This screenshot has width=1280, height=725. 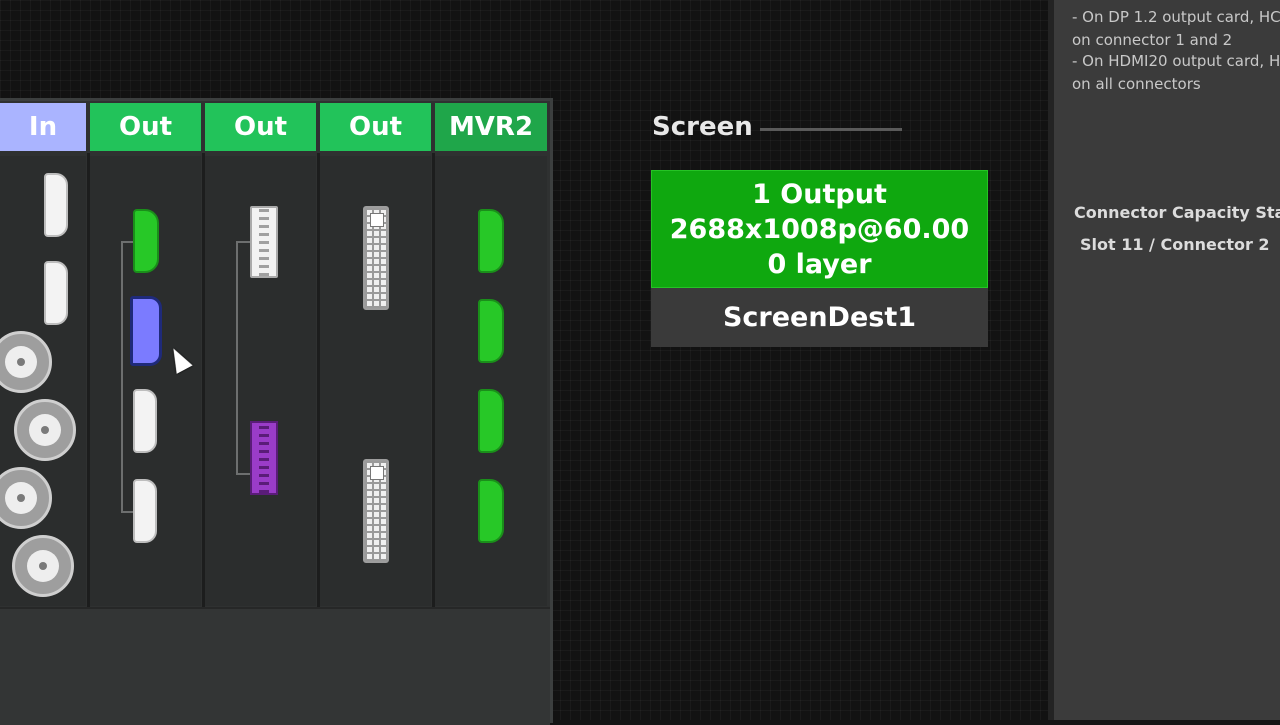 I want to click on connector-capacity-title: Connector Capacity Sta, so click(x=1177, y=212).